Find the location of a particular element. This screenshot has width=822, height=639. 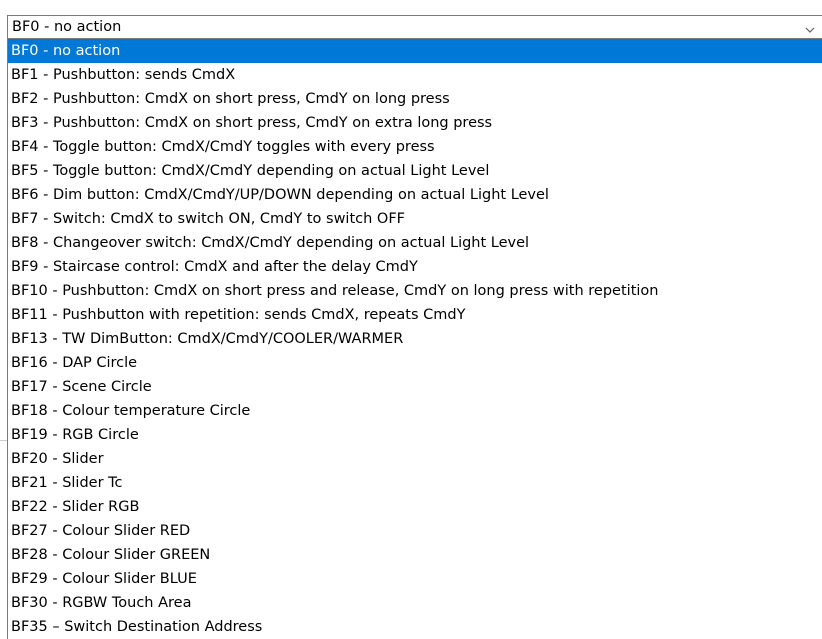

dropdown-option: BF0 - no action is located at coordinates (415, 51).